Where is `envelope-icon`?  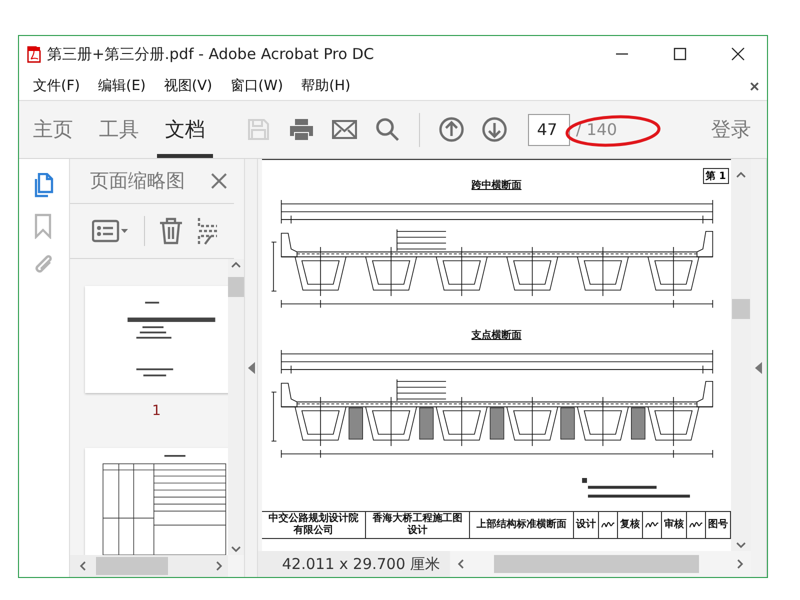 envelope-icon is located at coordinates (344, 129).